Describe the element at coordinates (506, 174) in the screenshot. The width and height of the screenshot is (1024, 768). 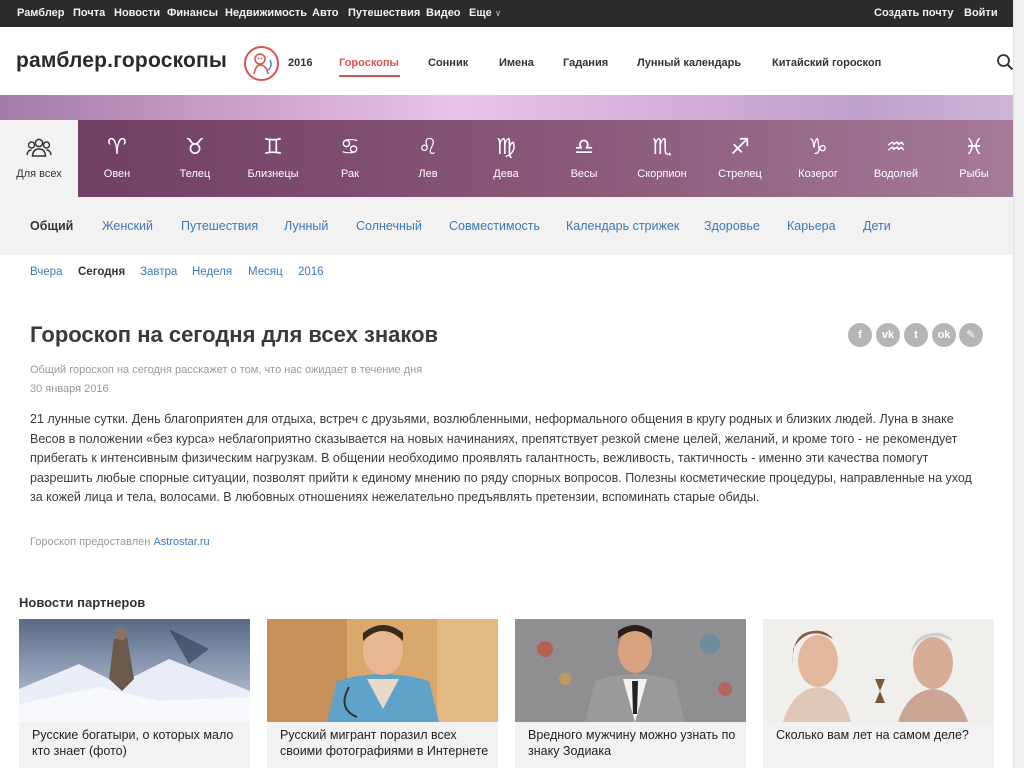
I see `zodiac-label: Дева` at that location.